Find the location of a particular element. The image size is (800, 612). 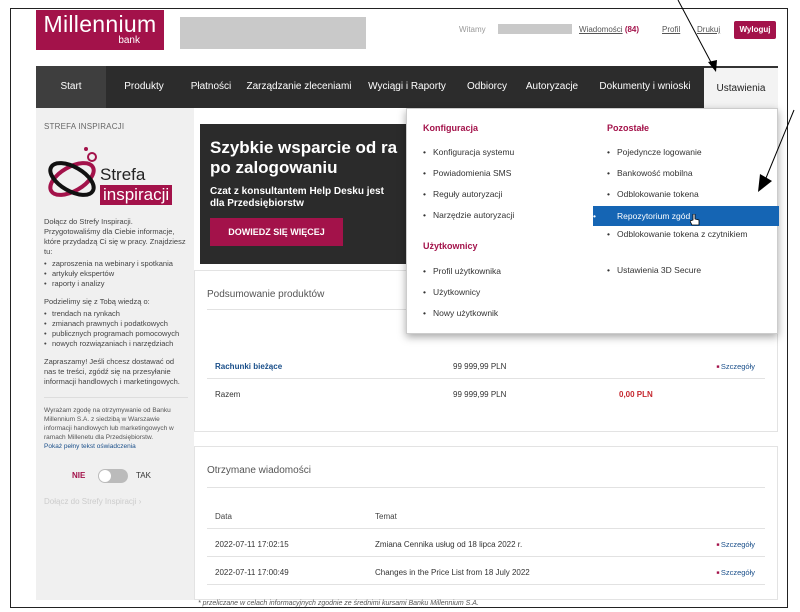

column-header-subject: Temat is located at coordinates (386, 516).